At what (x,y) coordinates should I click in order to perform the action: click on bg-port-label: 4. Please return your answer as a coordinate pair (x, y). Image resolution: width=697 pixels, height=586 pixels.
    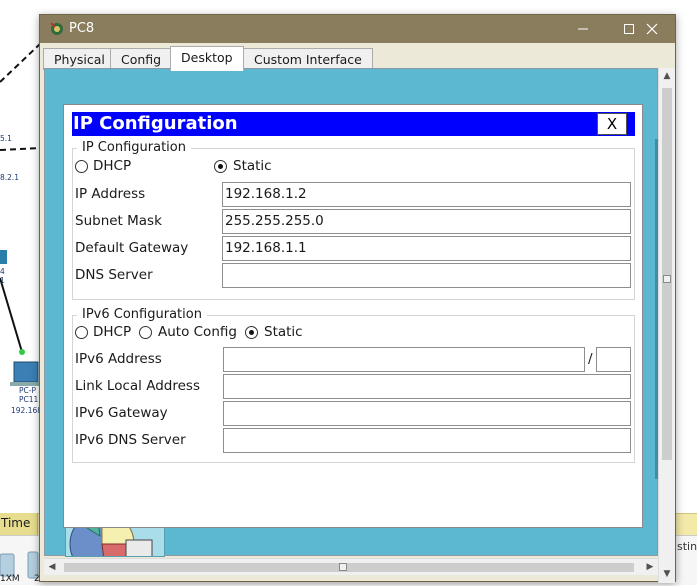
    Looking at the image, I should click on (2, 271).